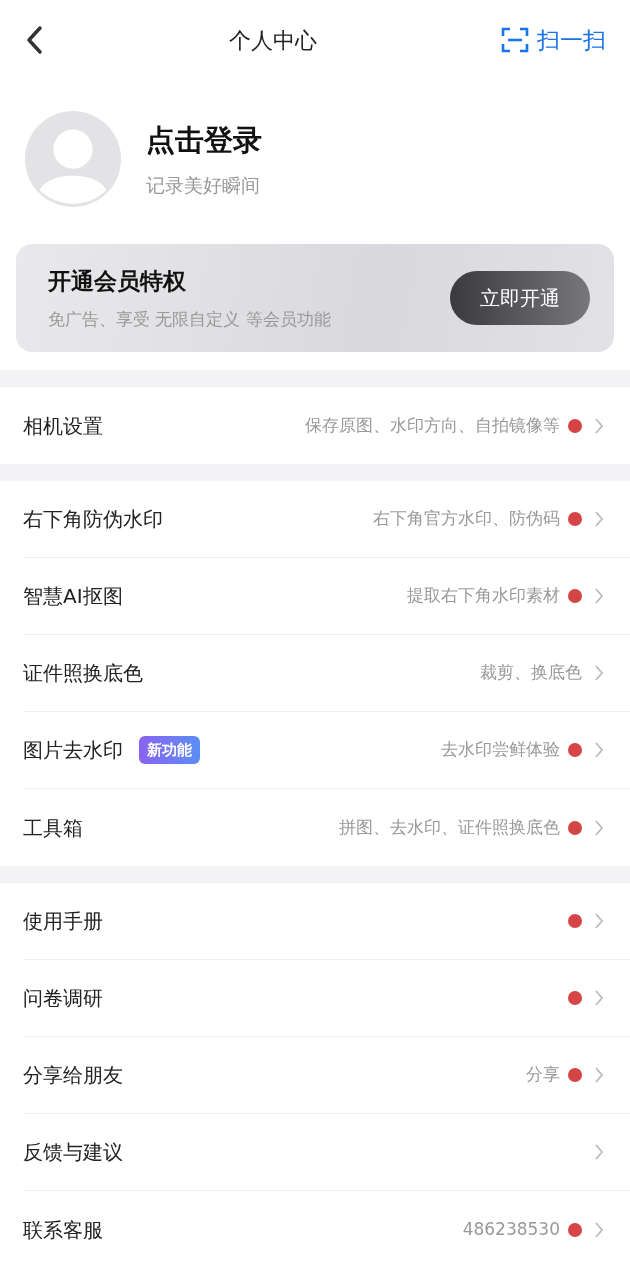 The height and width of the screenshot is (1280, 630). I want to click on member-title: 开通会员特权, so click(117, 281).